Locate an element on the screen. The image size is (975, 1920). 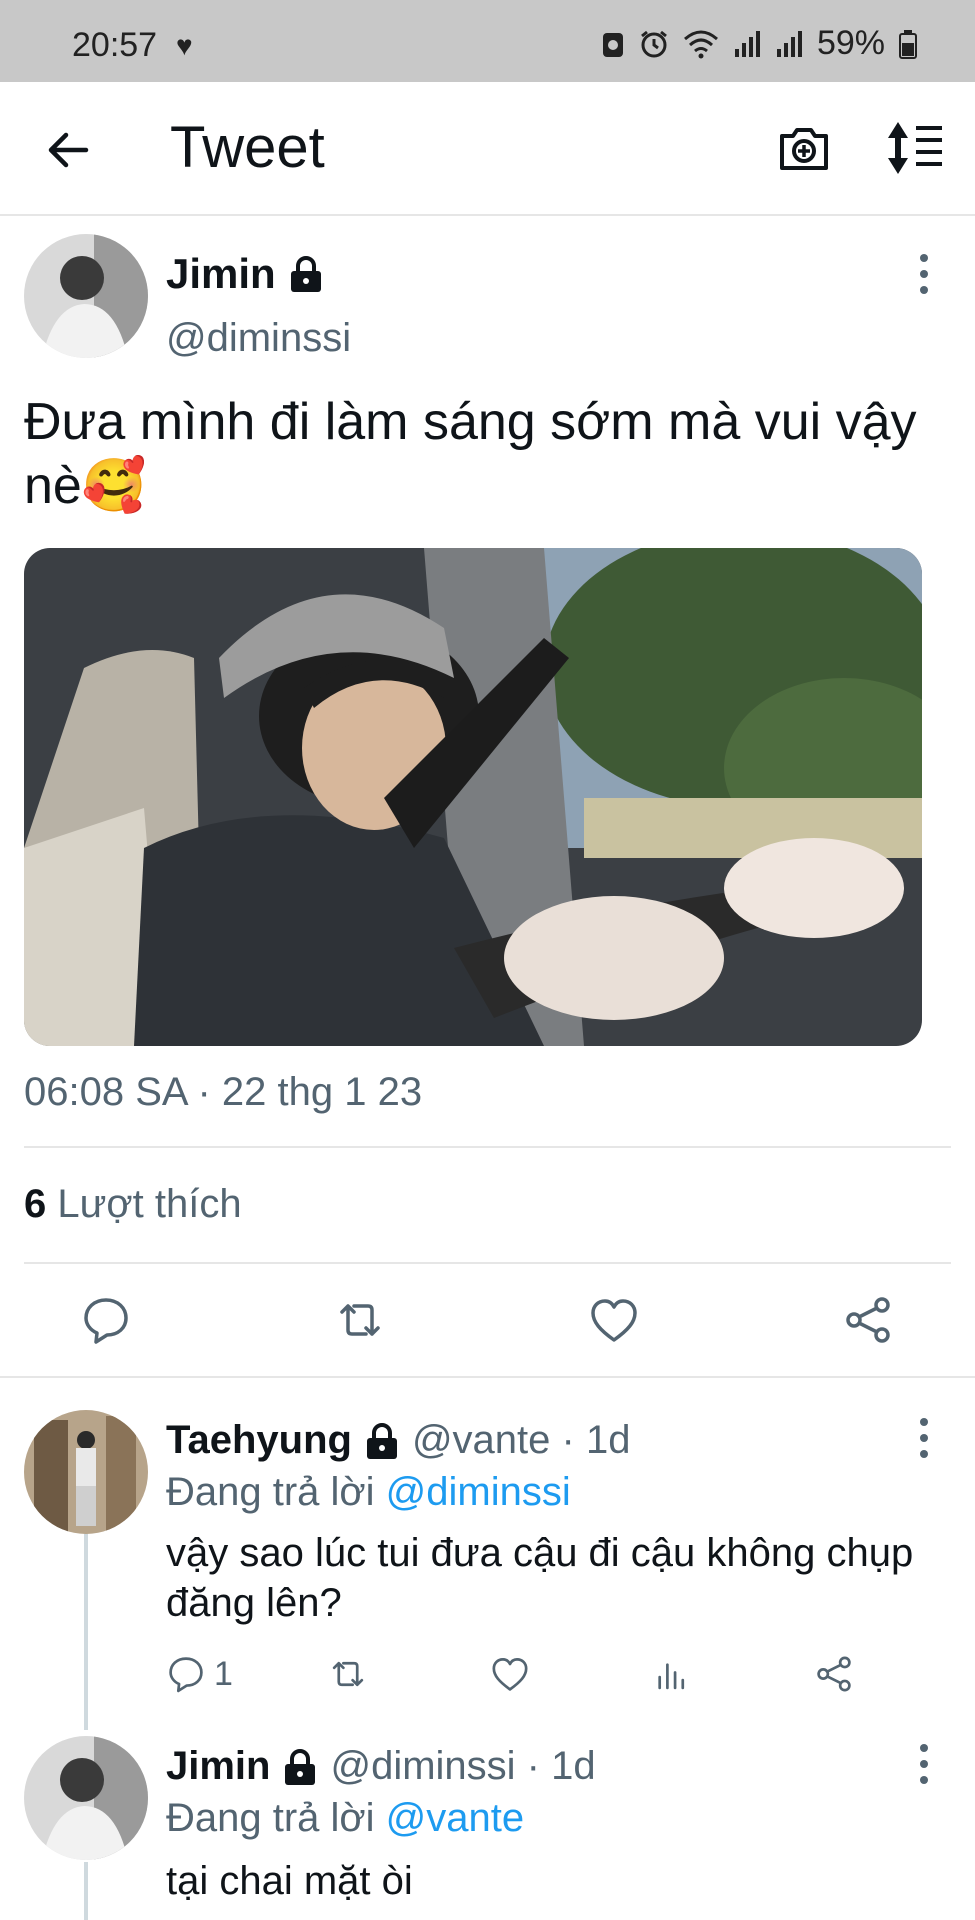
replying-to: Đang trả lời @vante is located at coordinates (345, 1818).